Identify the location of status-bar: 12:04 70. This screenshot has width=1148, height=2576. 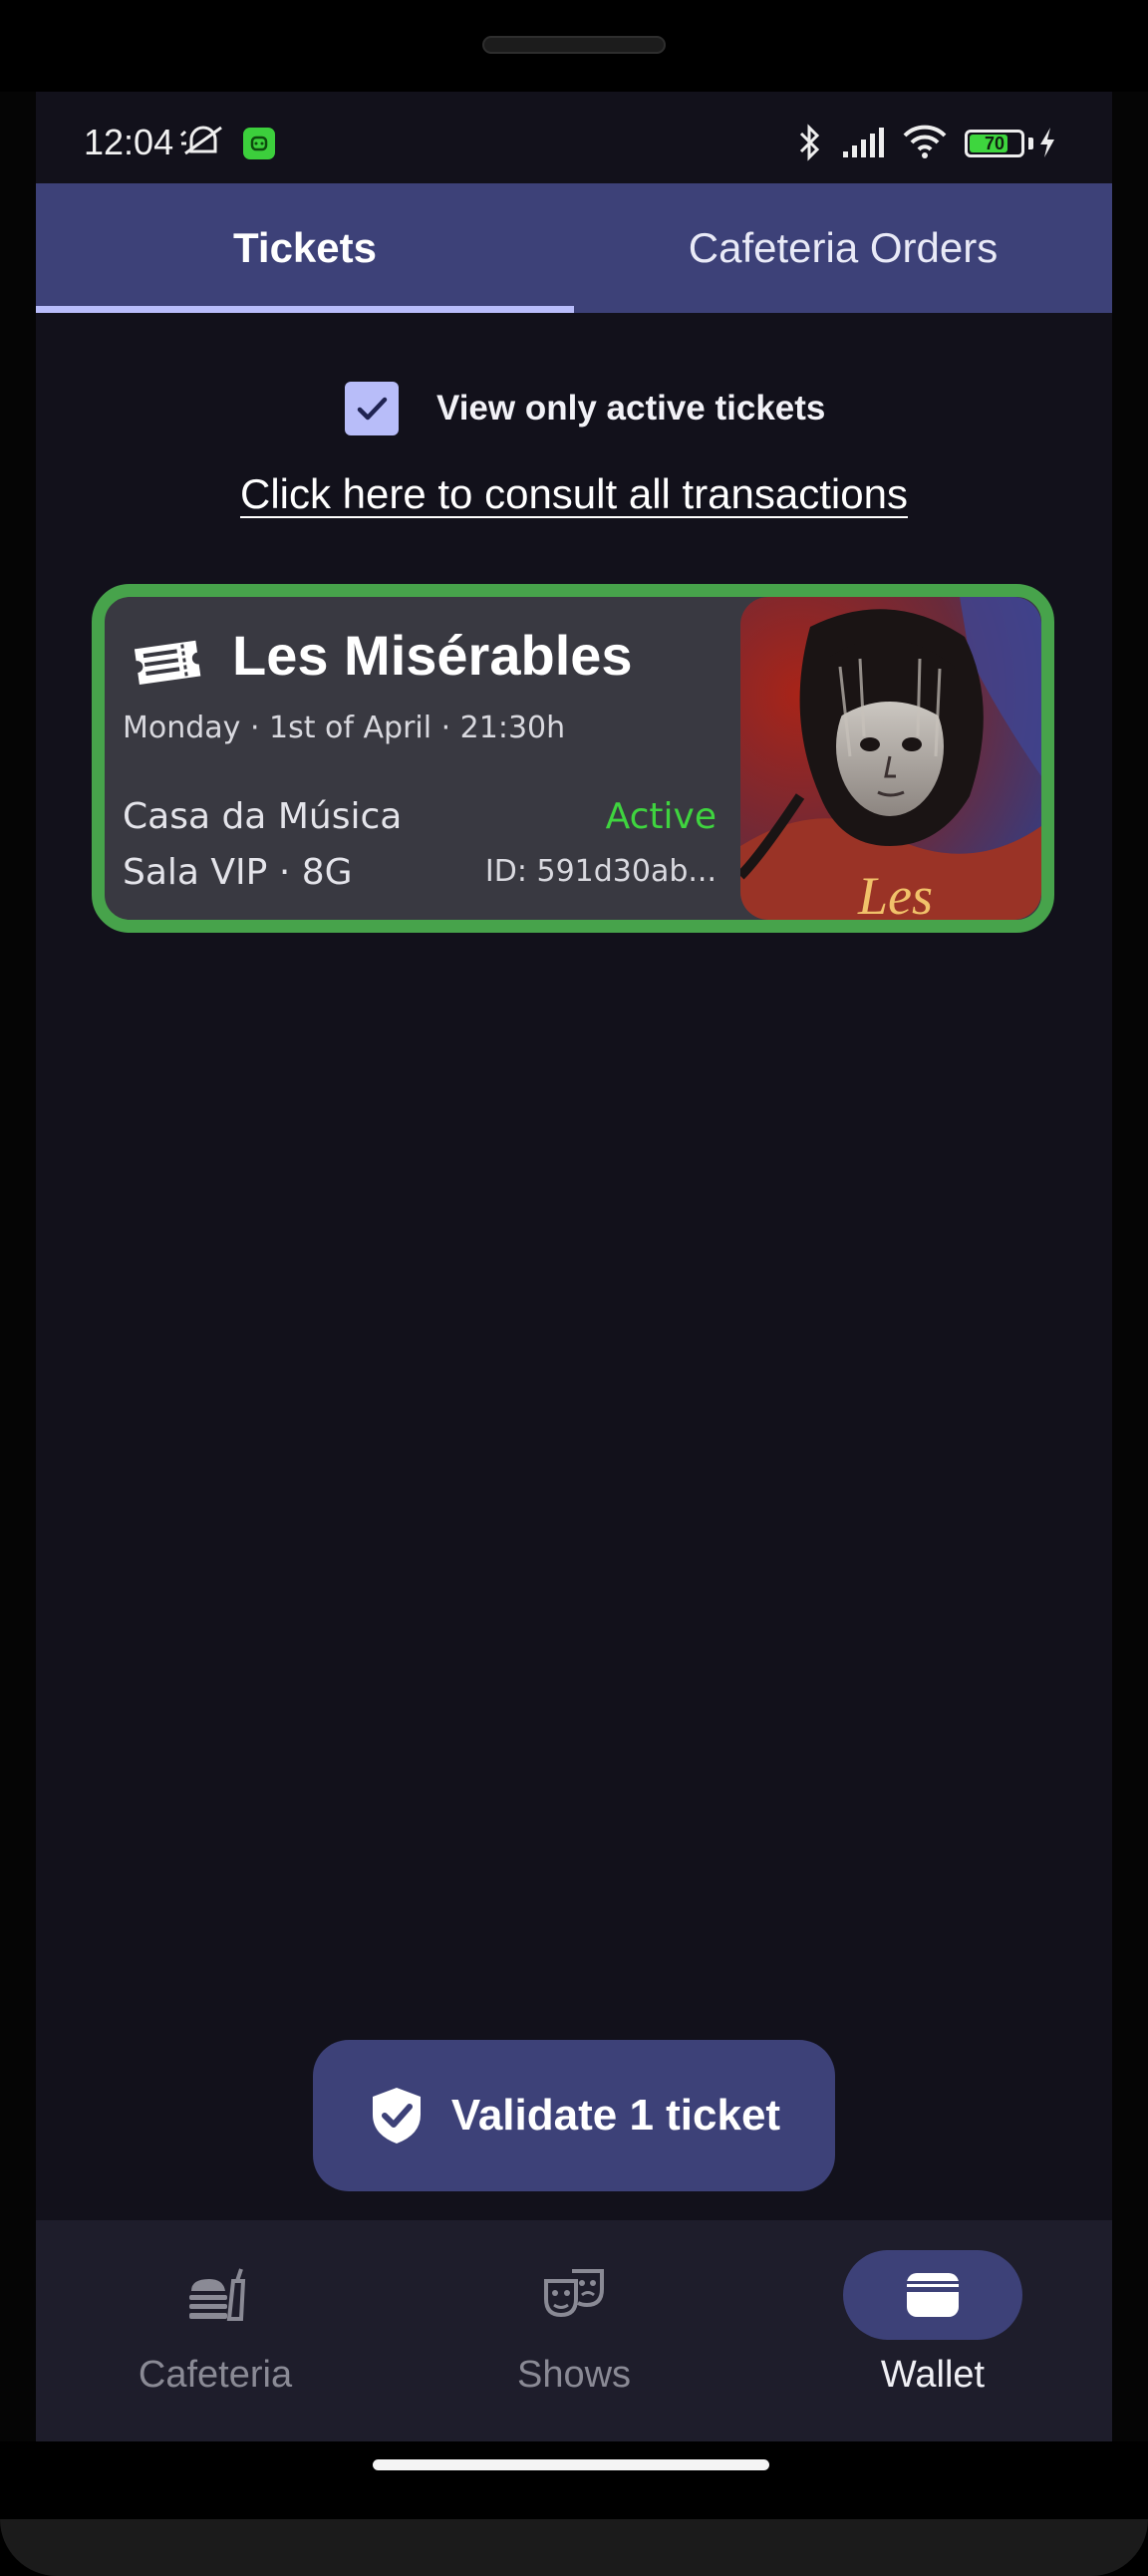
(574, 137).